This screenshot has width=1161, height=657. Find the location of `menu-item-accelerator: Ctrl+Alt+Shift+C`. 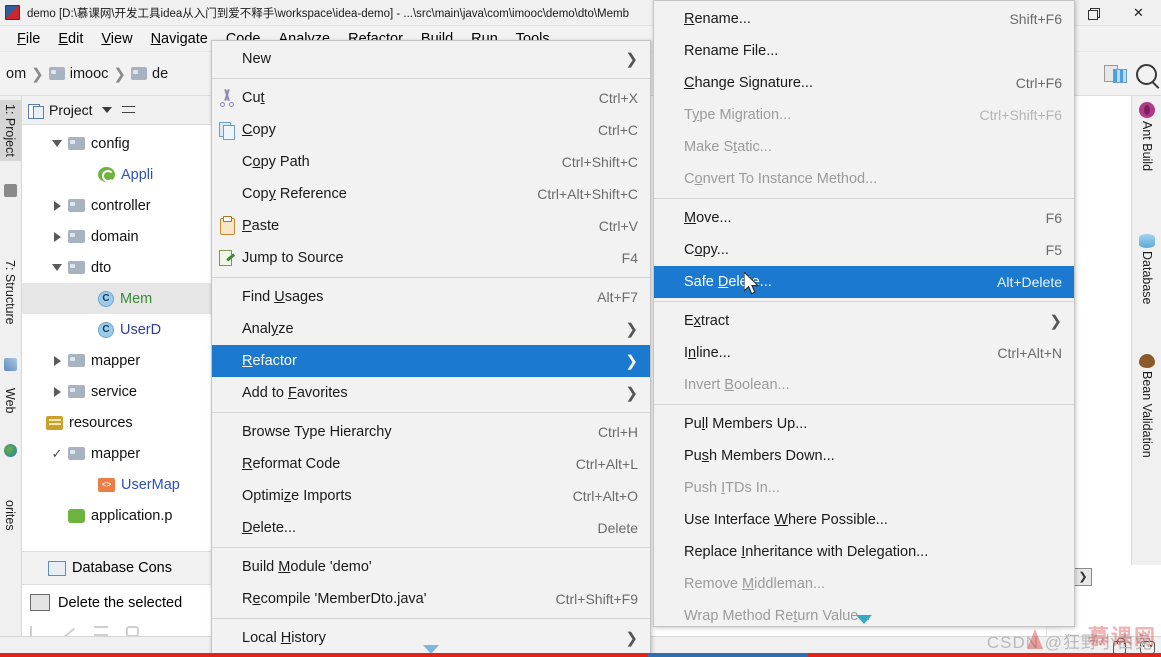

menu-item-accelerator: Ctrl+Alt+Shift+C is located at coordinates (587, 194).